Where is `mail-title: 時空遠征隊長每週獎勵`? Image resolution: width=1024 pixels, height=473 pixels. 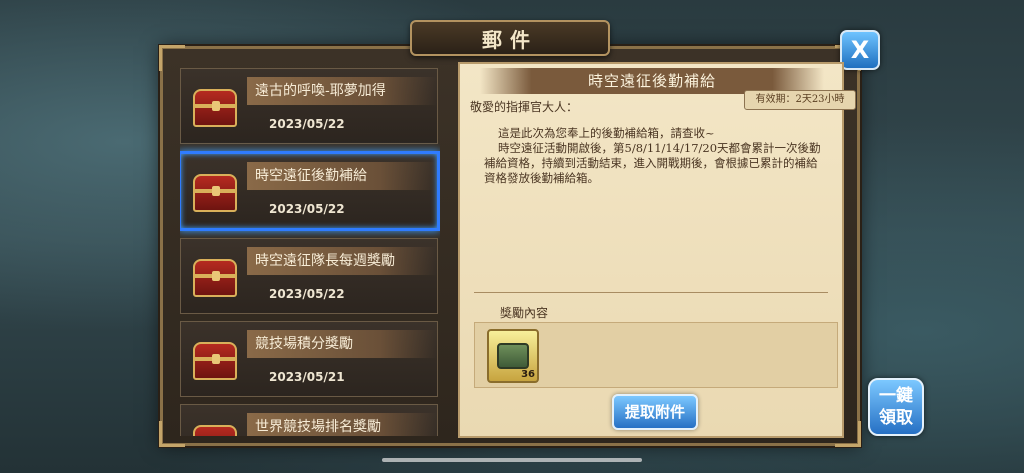
mail-title: 時空遠征隊長每週獎勵 is located at coordinates (342, 261).